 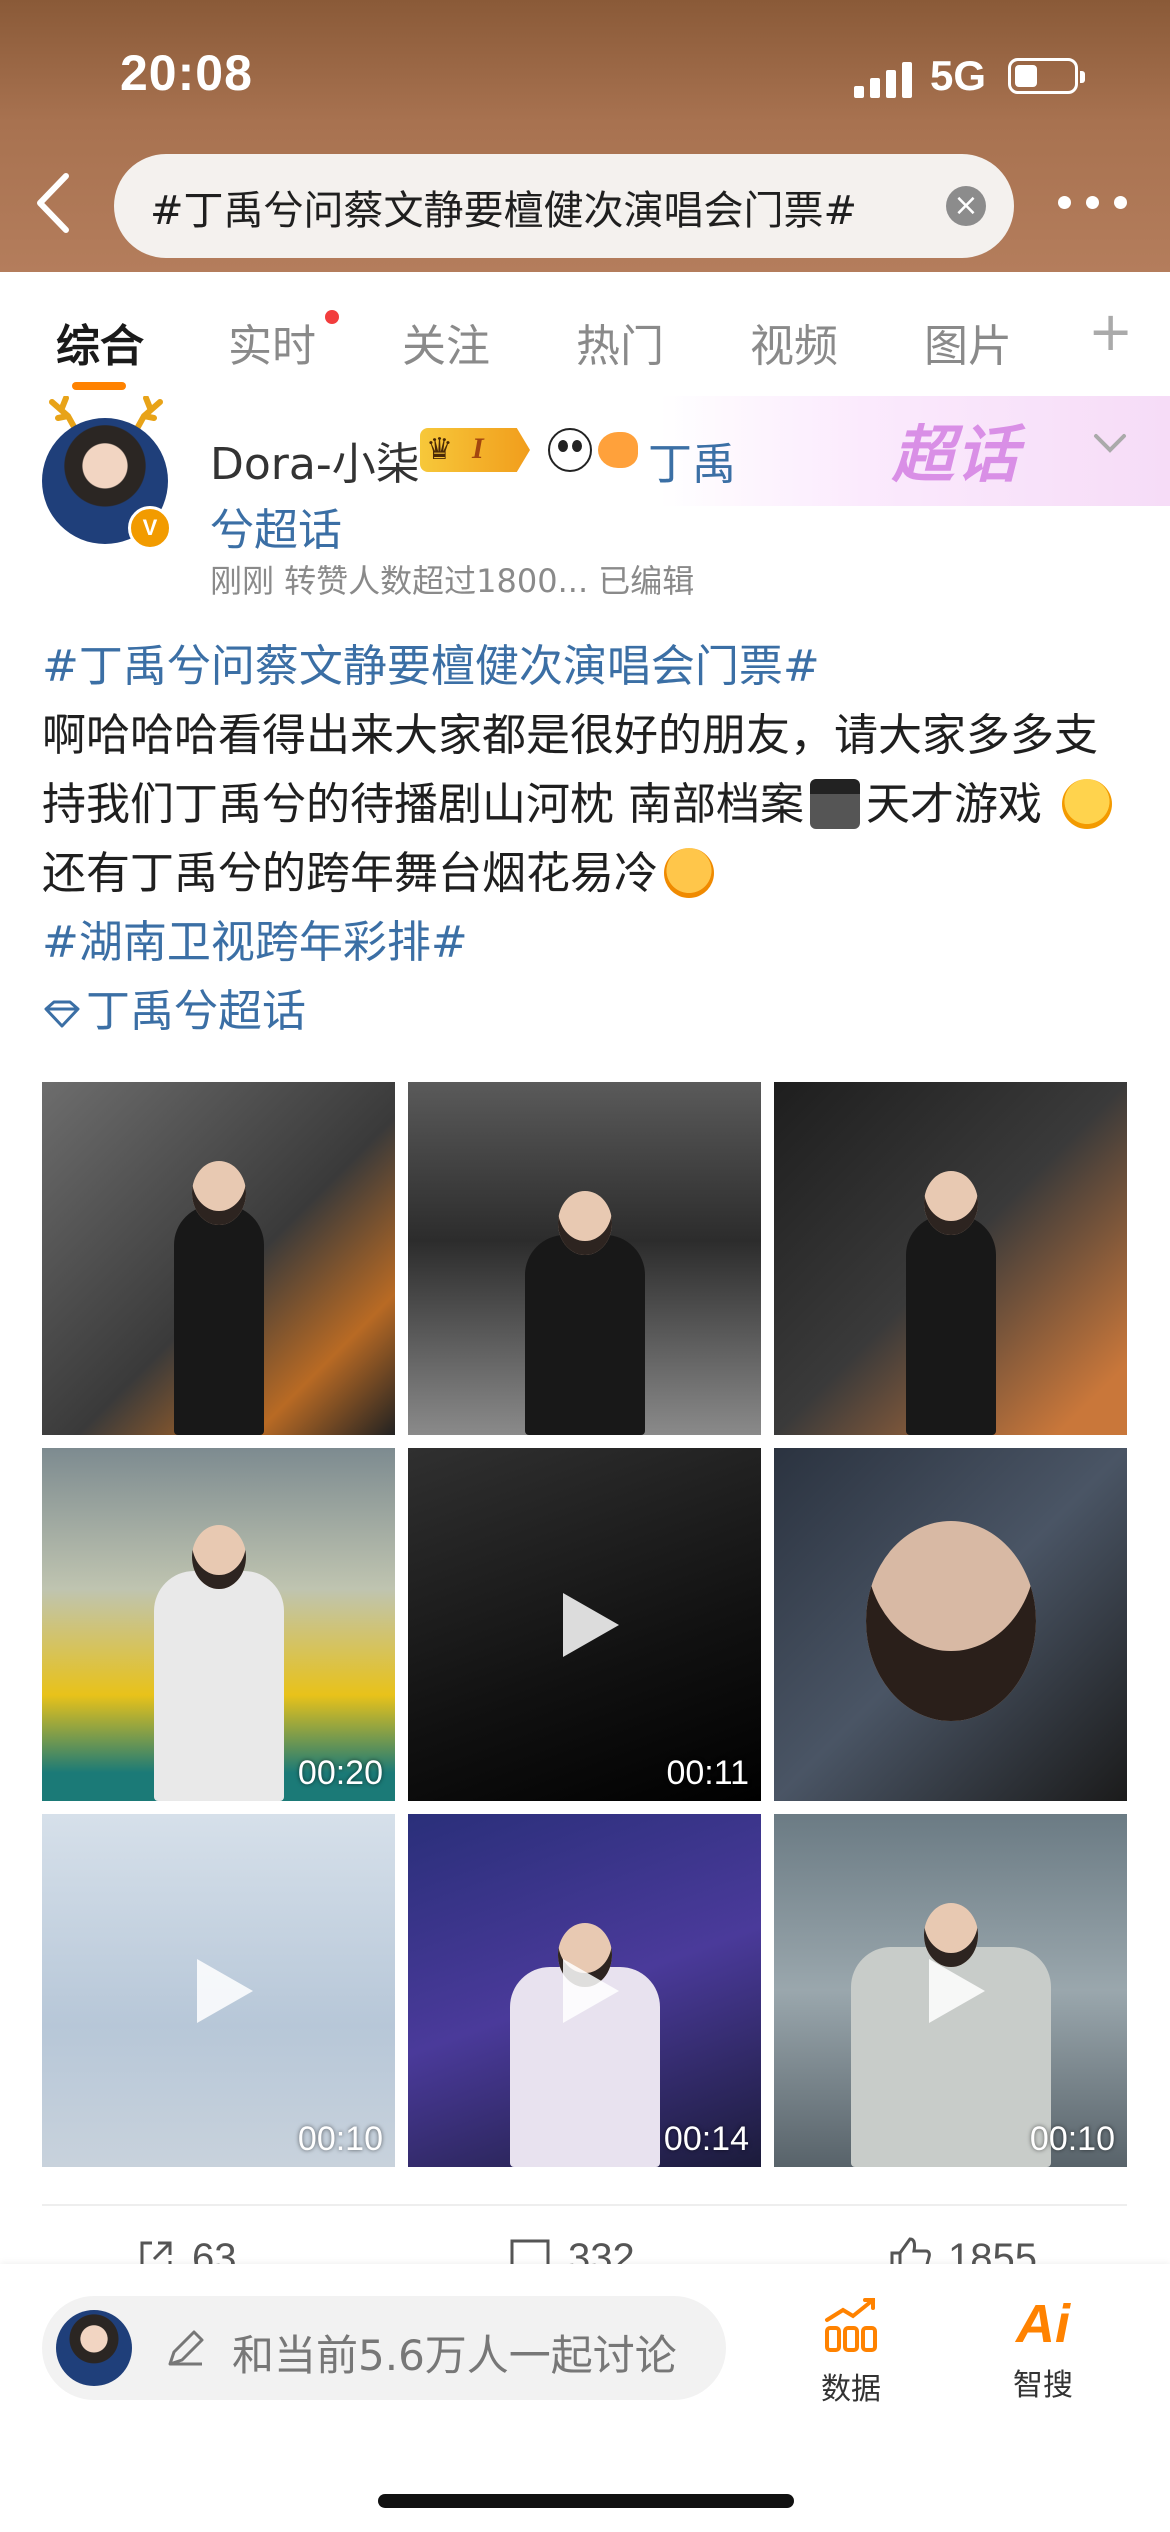 I want to click on active-tab-indicator, so click(x=99, y=386).